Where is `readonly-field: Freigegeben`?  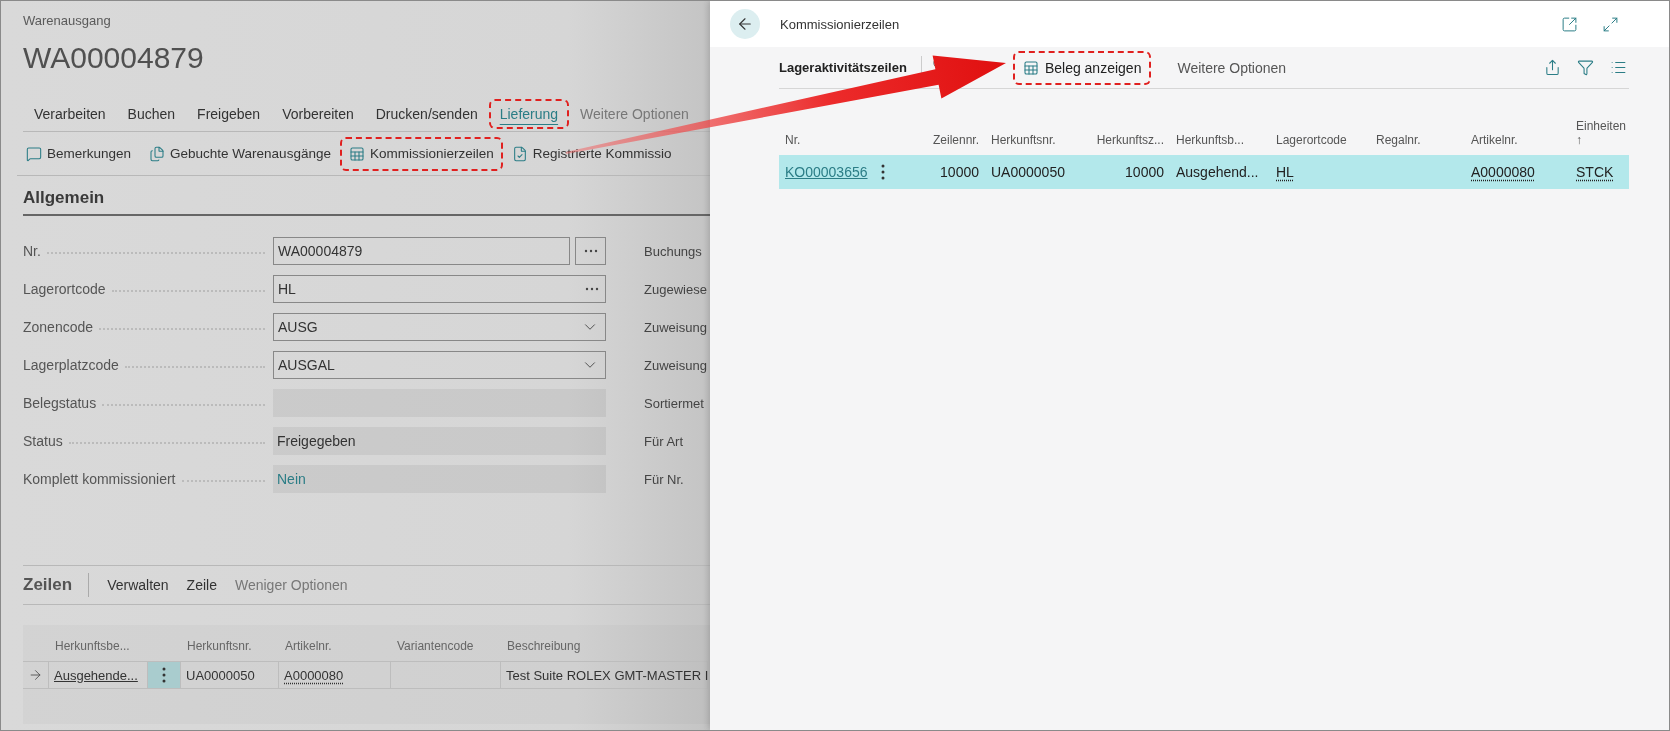 readonly-field: Freigegeben is located at coordinates (439, 441).